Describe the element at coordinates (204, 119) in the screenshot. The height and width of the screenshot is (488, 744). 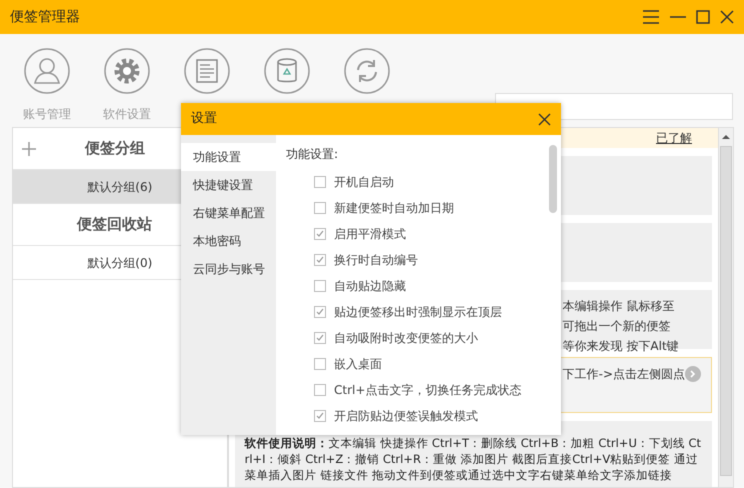
I see `dialog-title: 设置` at that location.